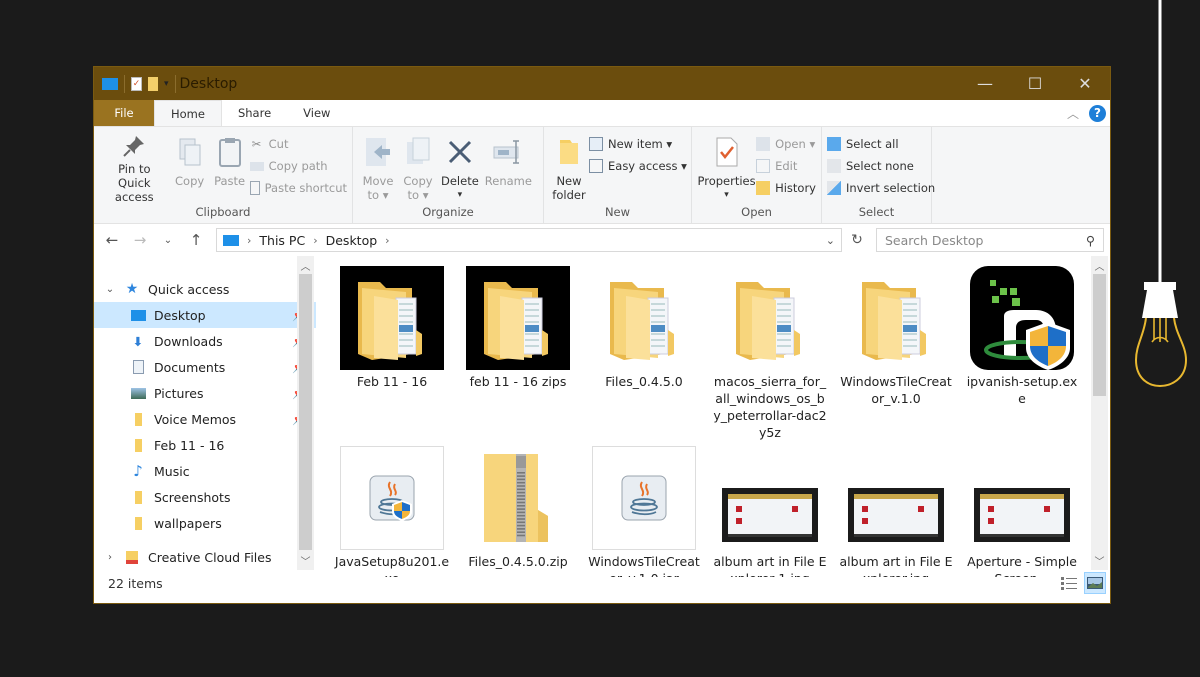  I want to click on close-button: ✕, so click(1085, 83).